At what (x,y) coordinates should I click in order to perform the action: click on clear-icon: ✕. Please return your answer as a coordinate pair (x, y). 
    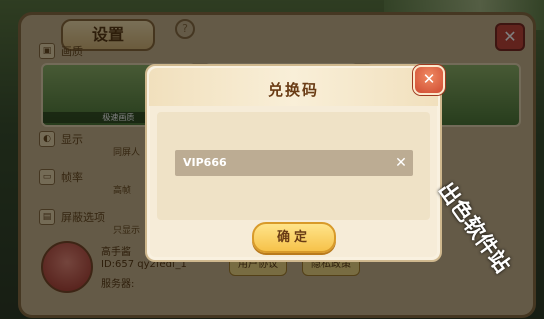
    Looking at the image, I should click on (401, 163).